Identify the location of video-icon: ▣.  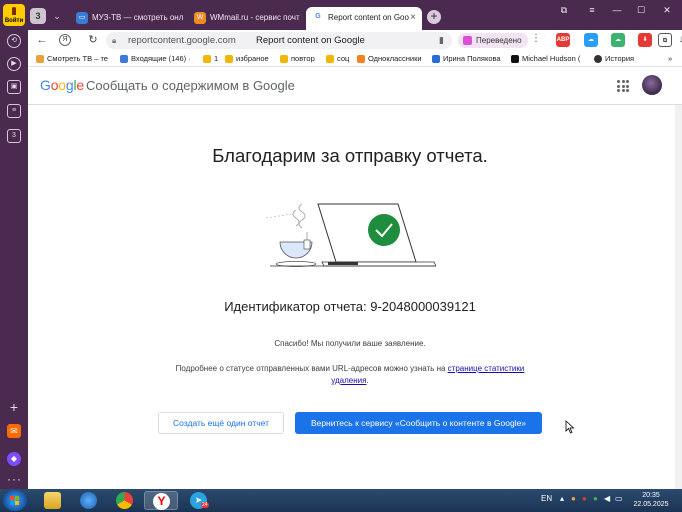
(14, 87).